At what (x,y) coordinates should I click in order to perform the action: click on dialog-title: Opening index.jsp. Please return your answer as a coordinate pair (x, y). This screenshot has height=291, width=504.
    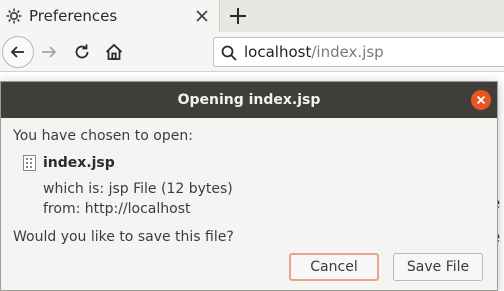
    Looking at the image, I should click on (249, 100).